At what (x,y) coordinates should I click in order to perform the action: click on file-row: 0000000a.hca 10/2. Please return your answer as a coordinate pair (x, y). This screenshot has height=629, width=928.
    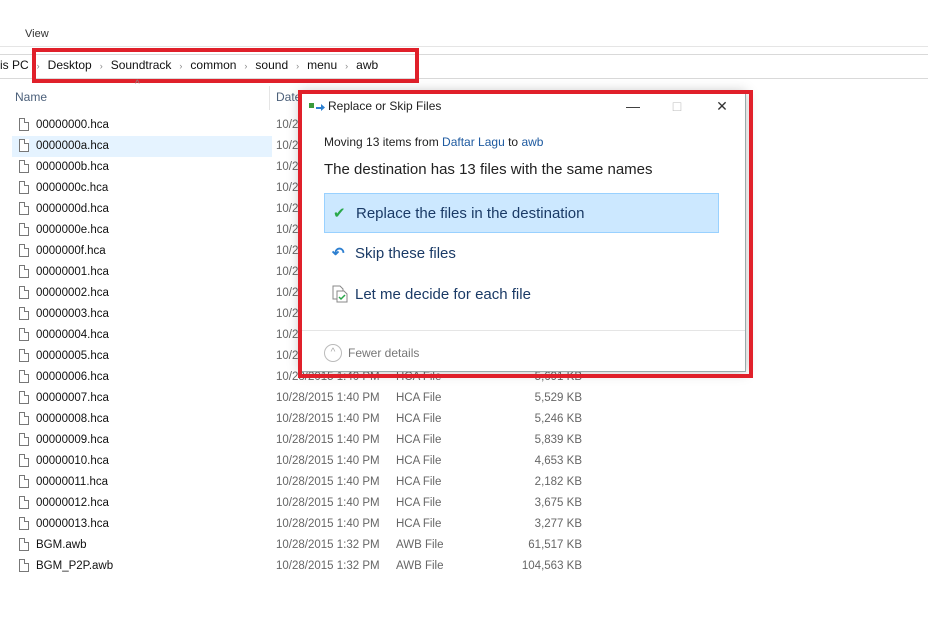
    Looking at the image, I should click on (155, 146).